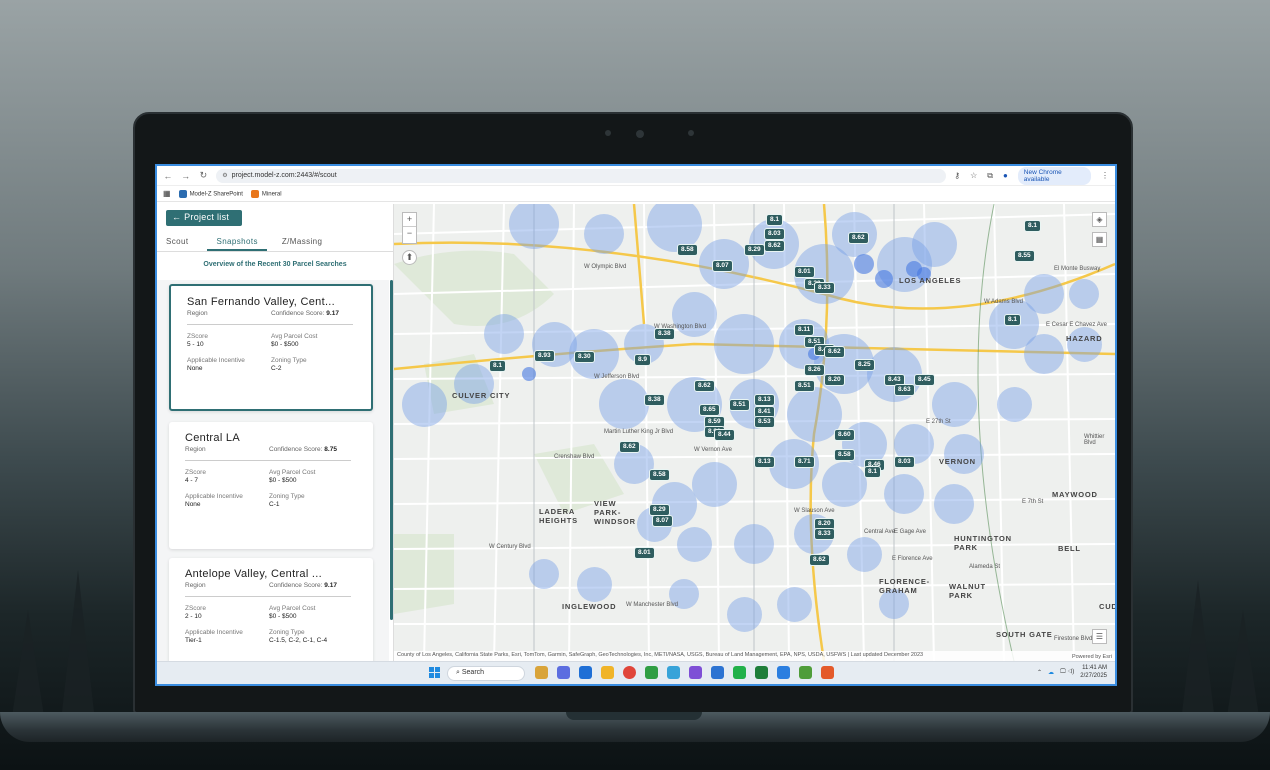 This screenshot has height=770, width=1270. Describe the element at coordinates (303, 449) in the screenshot. I see `confidence-label: Confidence Score: 8.75` at that location.